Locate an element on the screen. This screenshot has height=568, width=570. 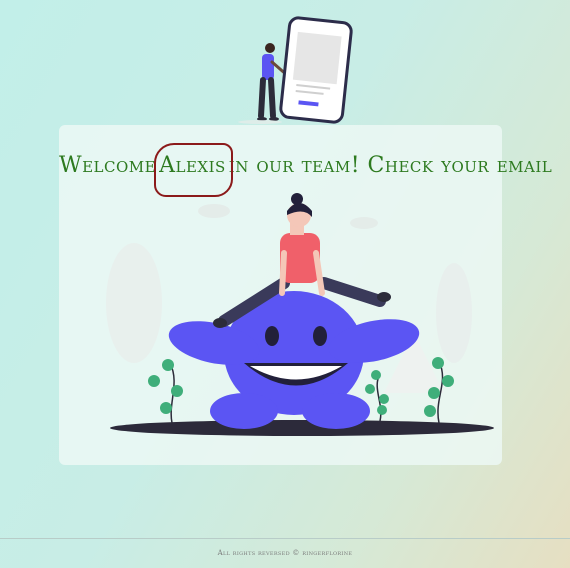
plant-left-icon is located at coordinates (165, 391).